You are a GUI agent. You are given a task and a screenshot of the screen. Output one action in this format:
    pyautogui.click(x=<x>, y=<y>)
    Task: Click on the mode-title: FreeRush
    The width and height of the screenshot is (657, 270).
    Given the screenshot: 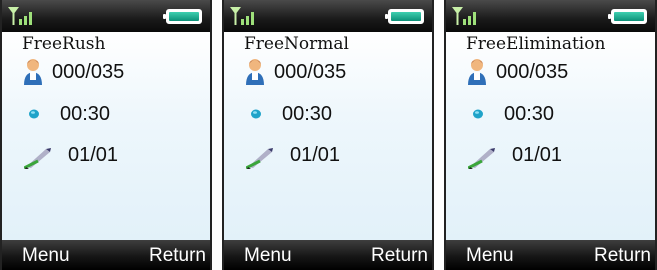 What is the action you would take?
    pyautogui.click(x=64, y=44)
    